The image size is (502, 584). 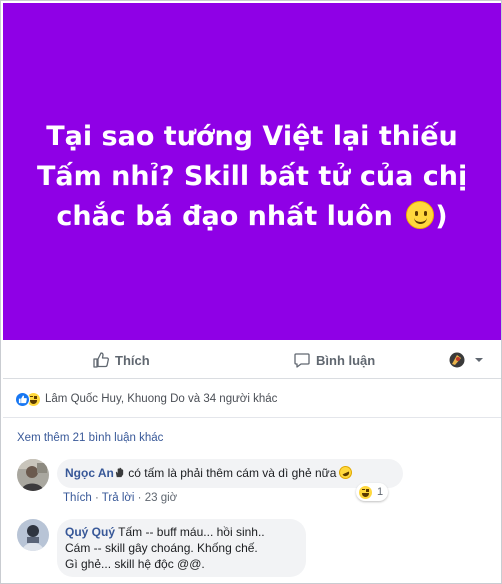 I want to click on comment-button: Bình luận, so click(x=334, y=360).